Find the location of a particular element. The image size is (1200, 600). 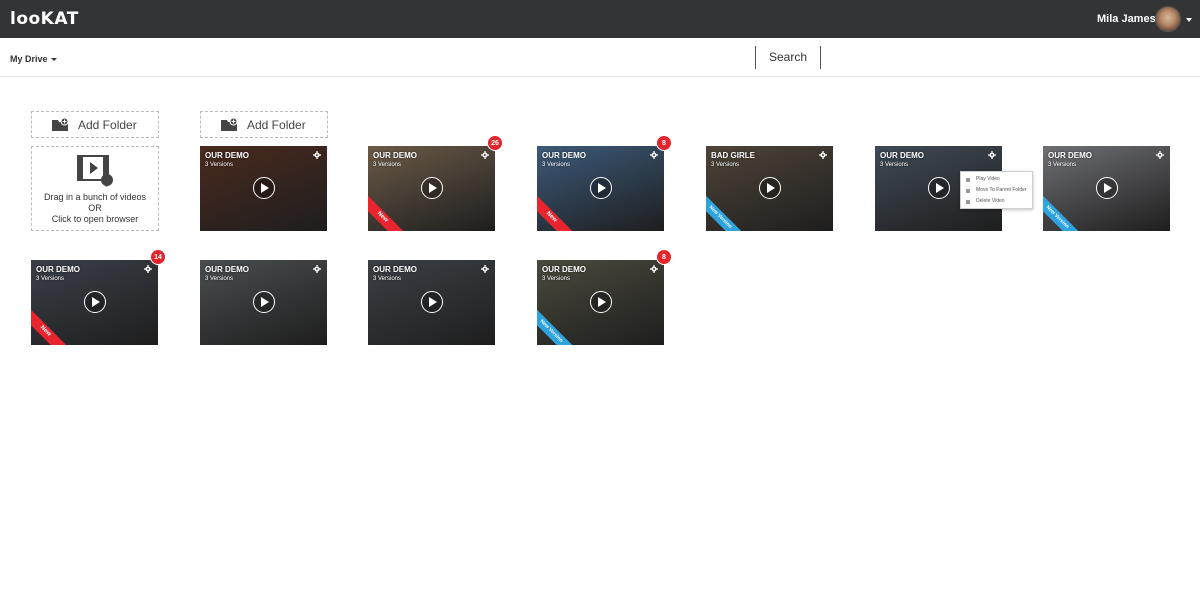

dropzone-line1: Drag in a bunch of videos is located at coordinates (95, 197).